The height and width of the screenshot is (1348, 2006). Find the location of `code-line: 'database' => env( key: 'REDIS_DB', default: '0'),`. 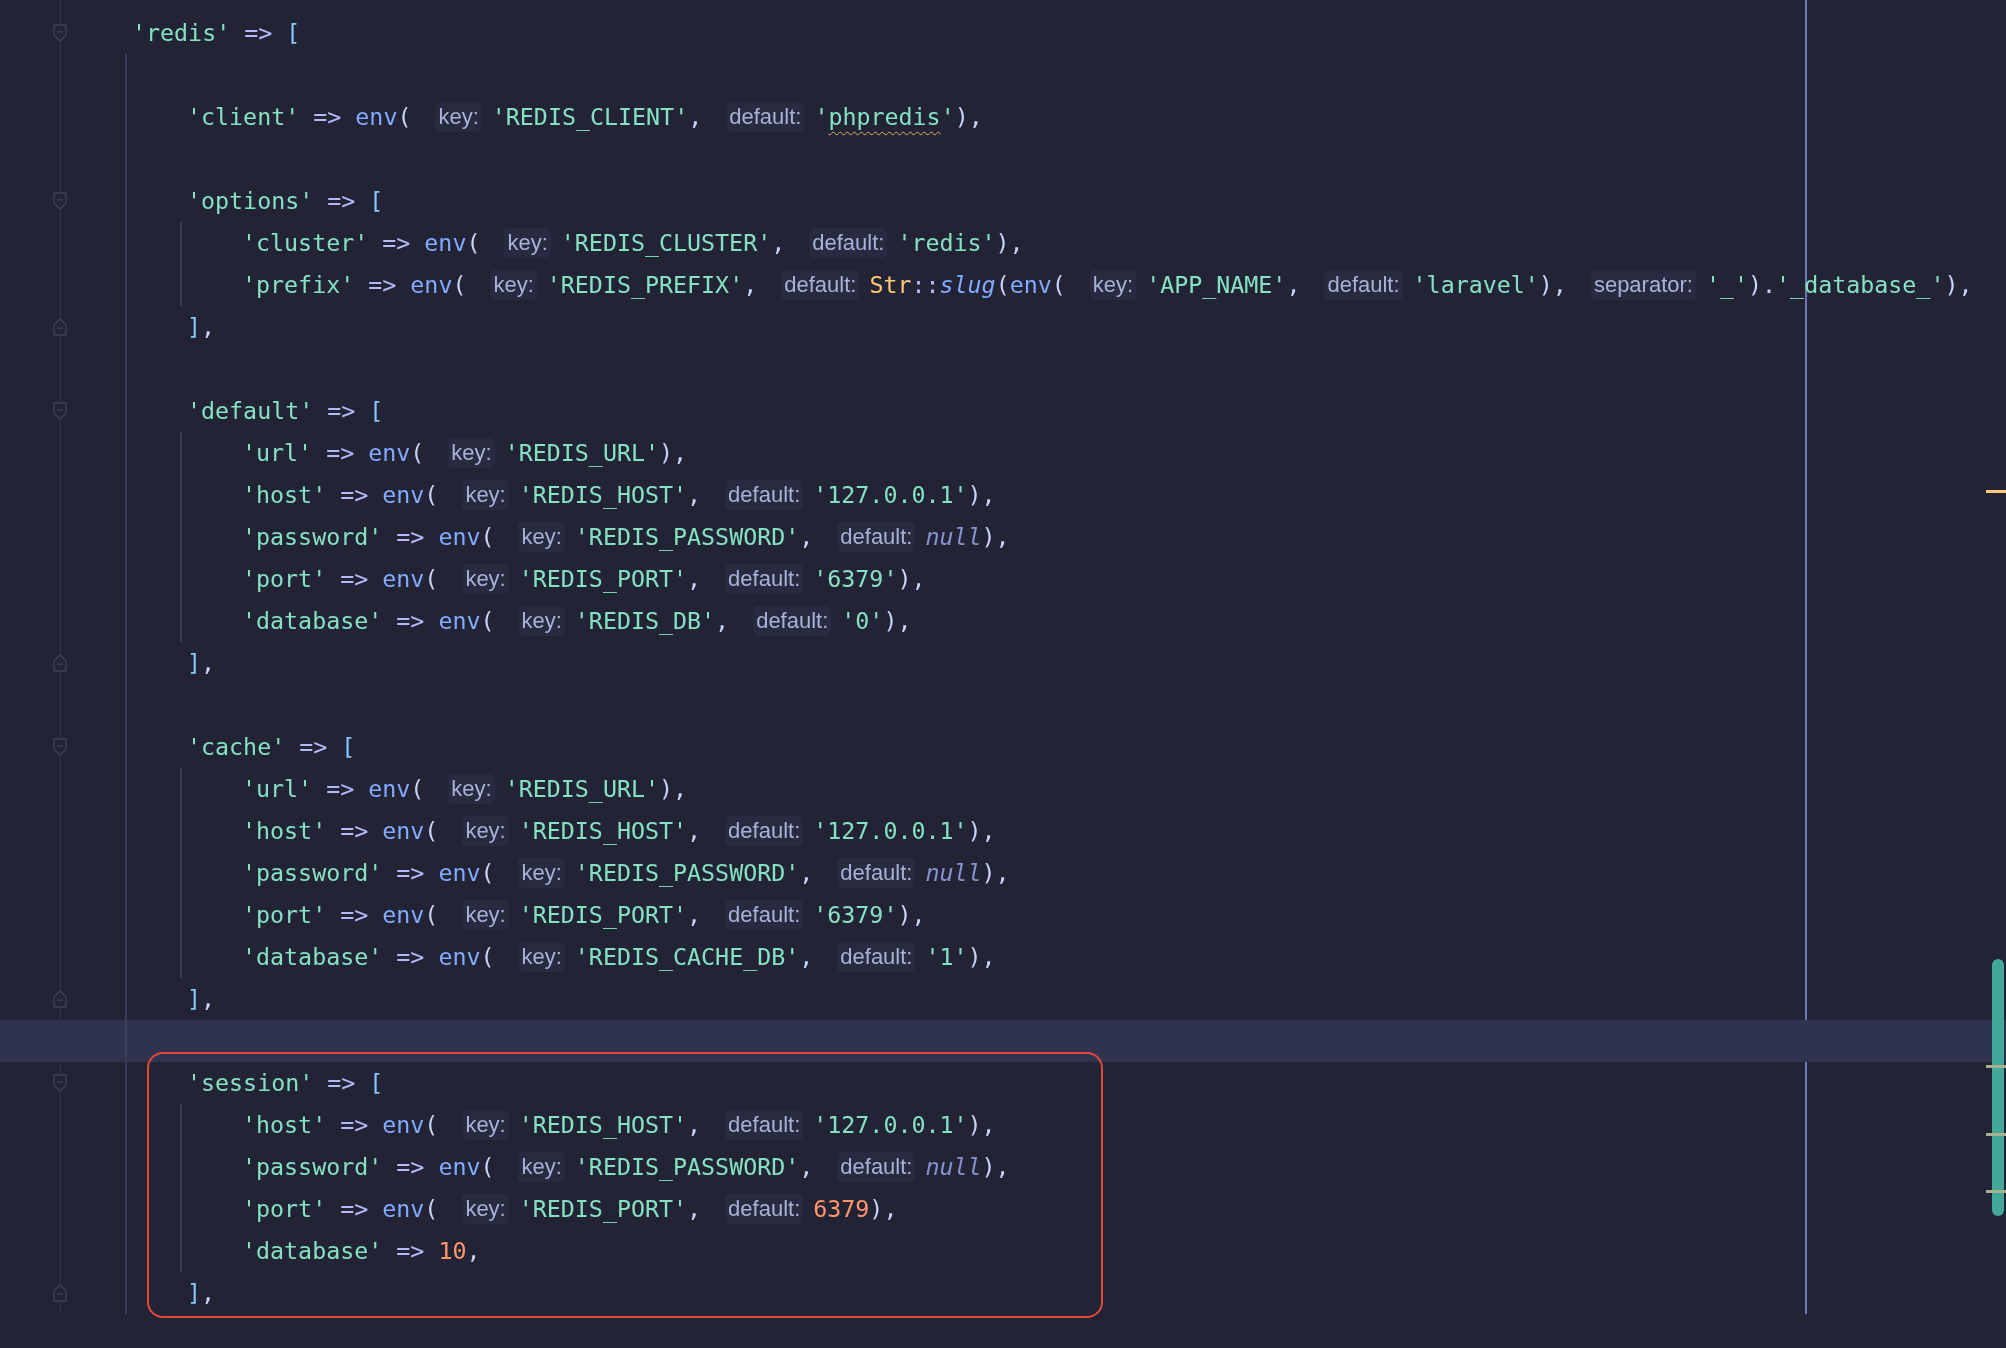

code-line: 'database' => env( key: 'REDIS_DB', default: '0'), is located at coordinates (577, 621).